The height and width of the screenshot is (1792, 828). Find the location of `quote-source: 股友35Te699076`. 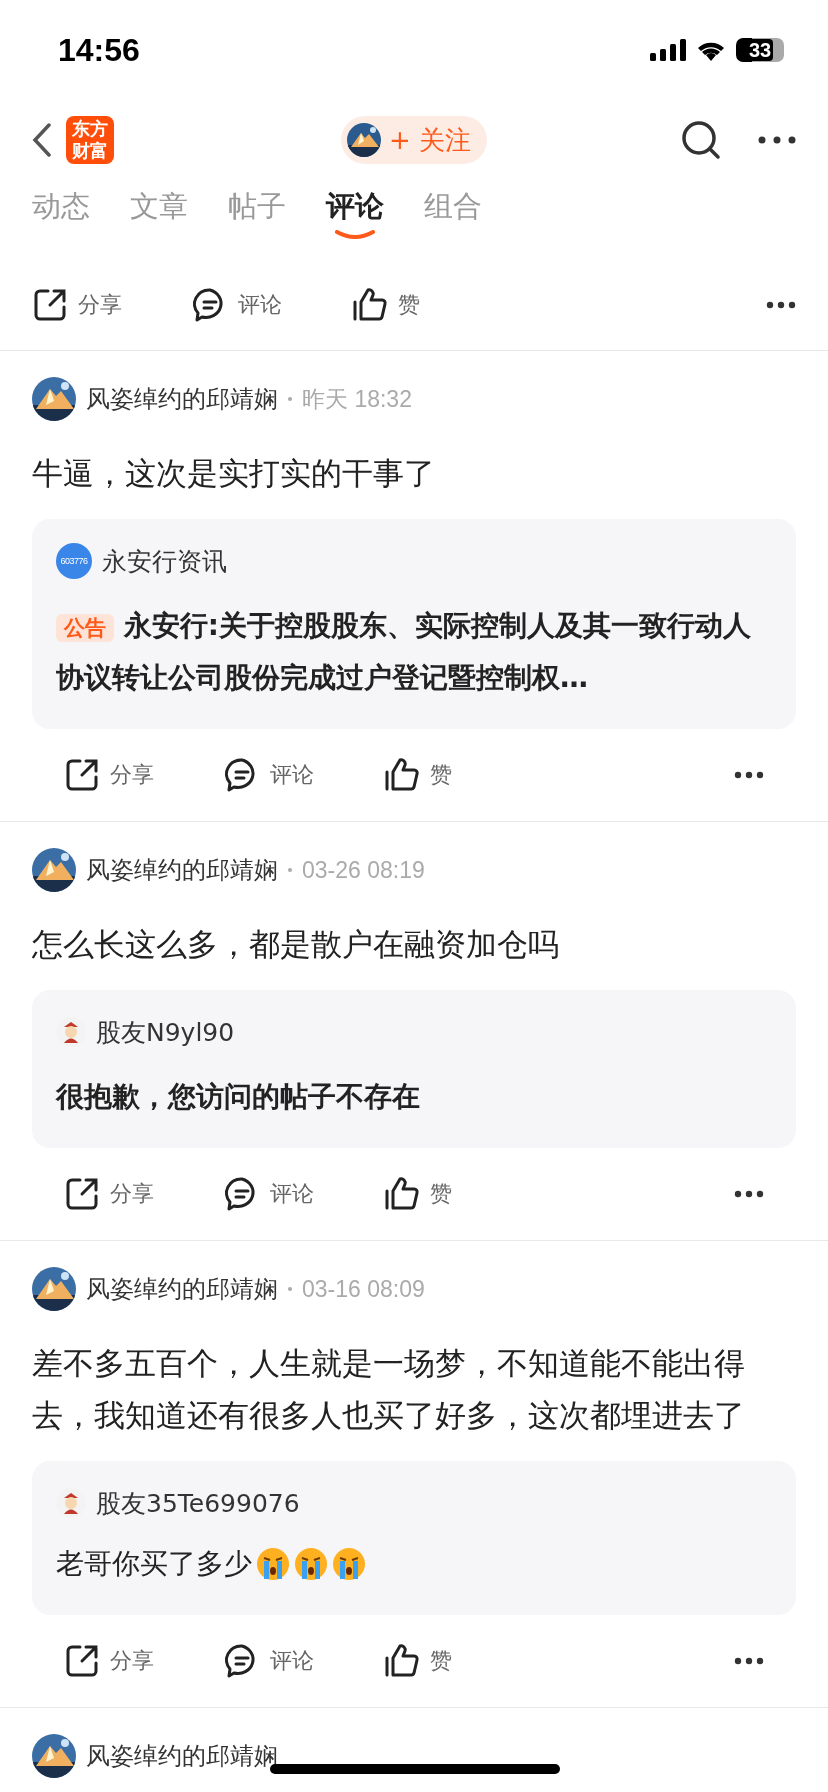

quote-source: 股友35Te699076 is located at coordinates (198, 1503).